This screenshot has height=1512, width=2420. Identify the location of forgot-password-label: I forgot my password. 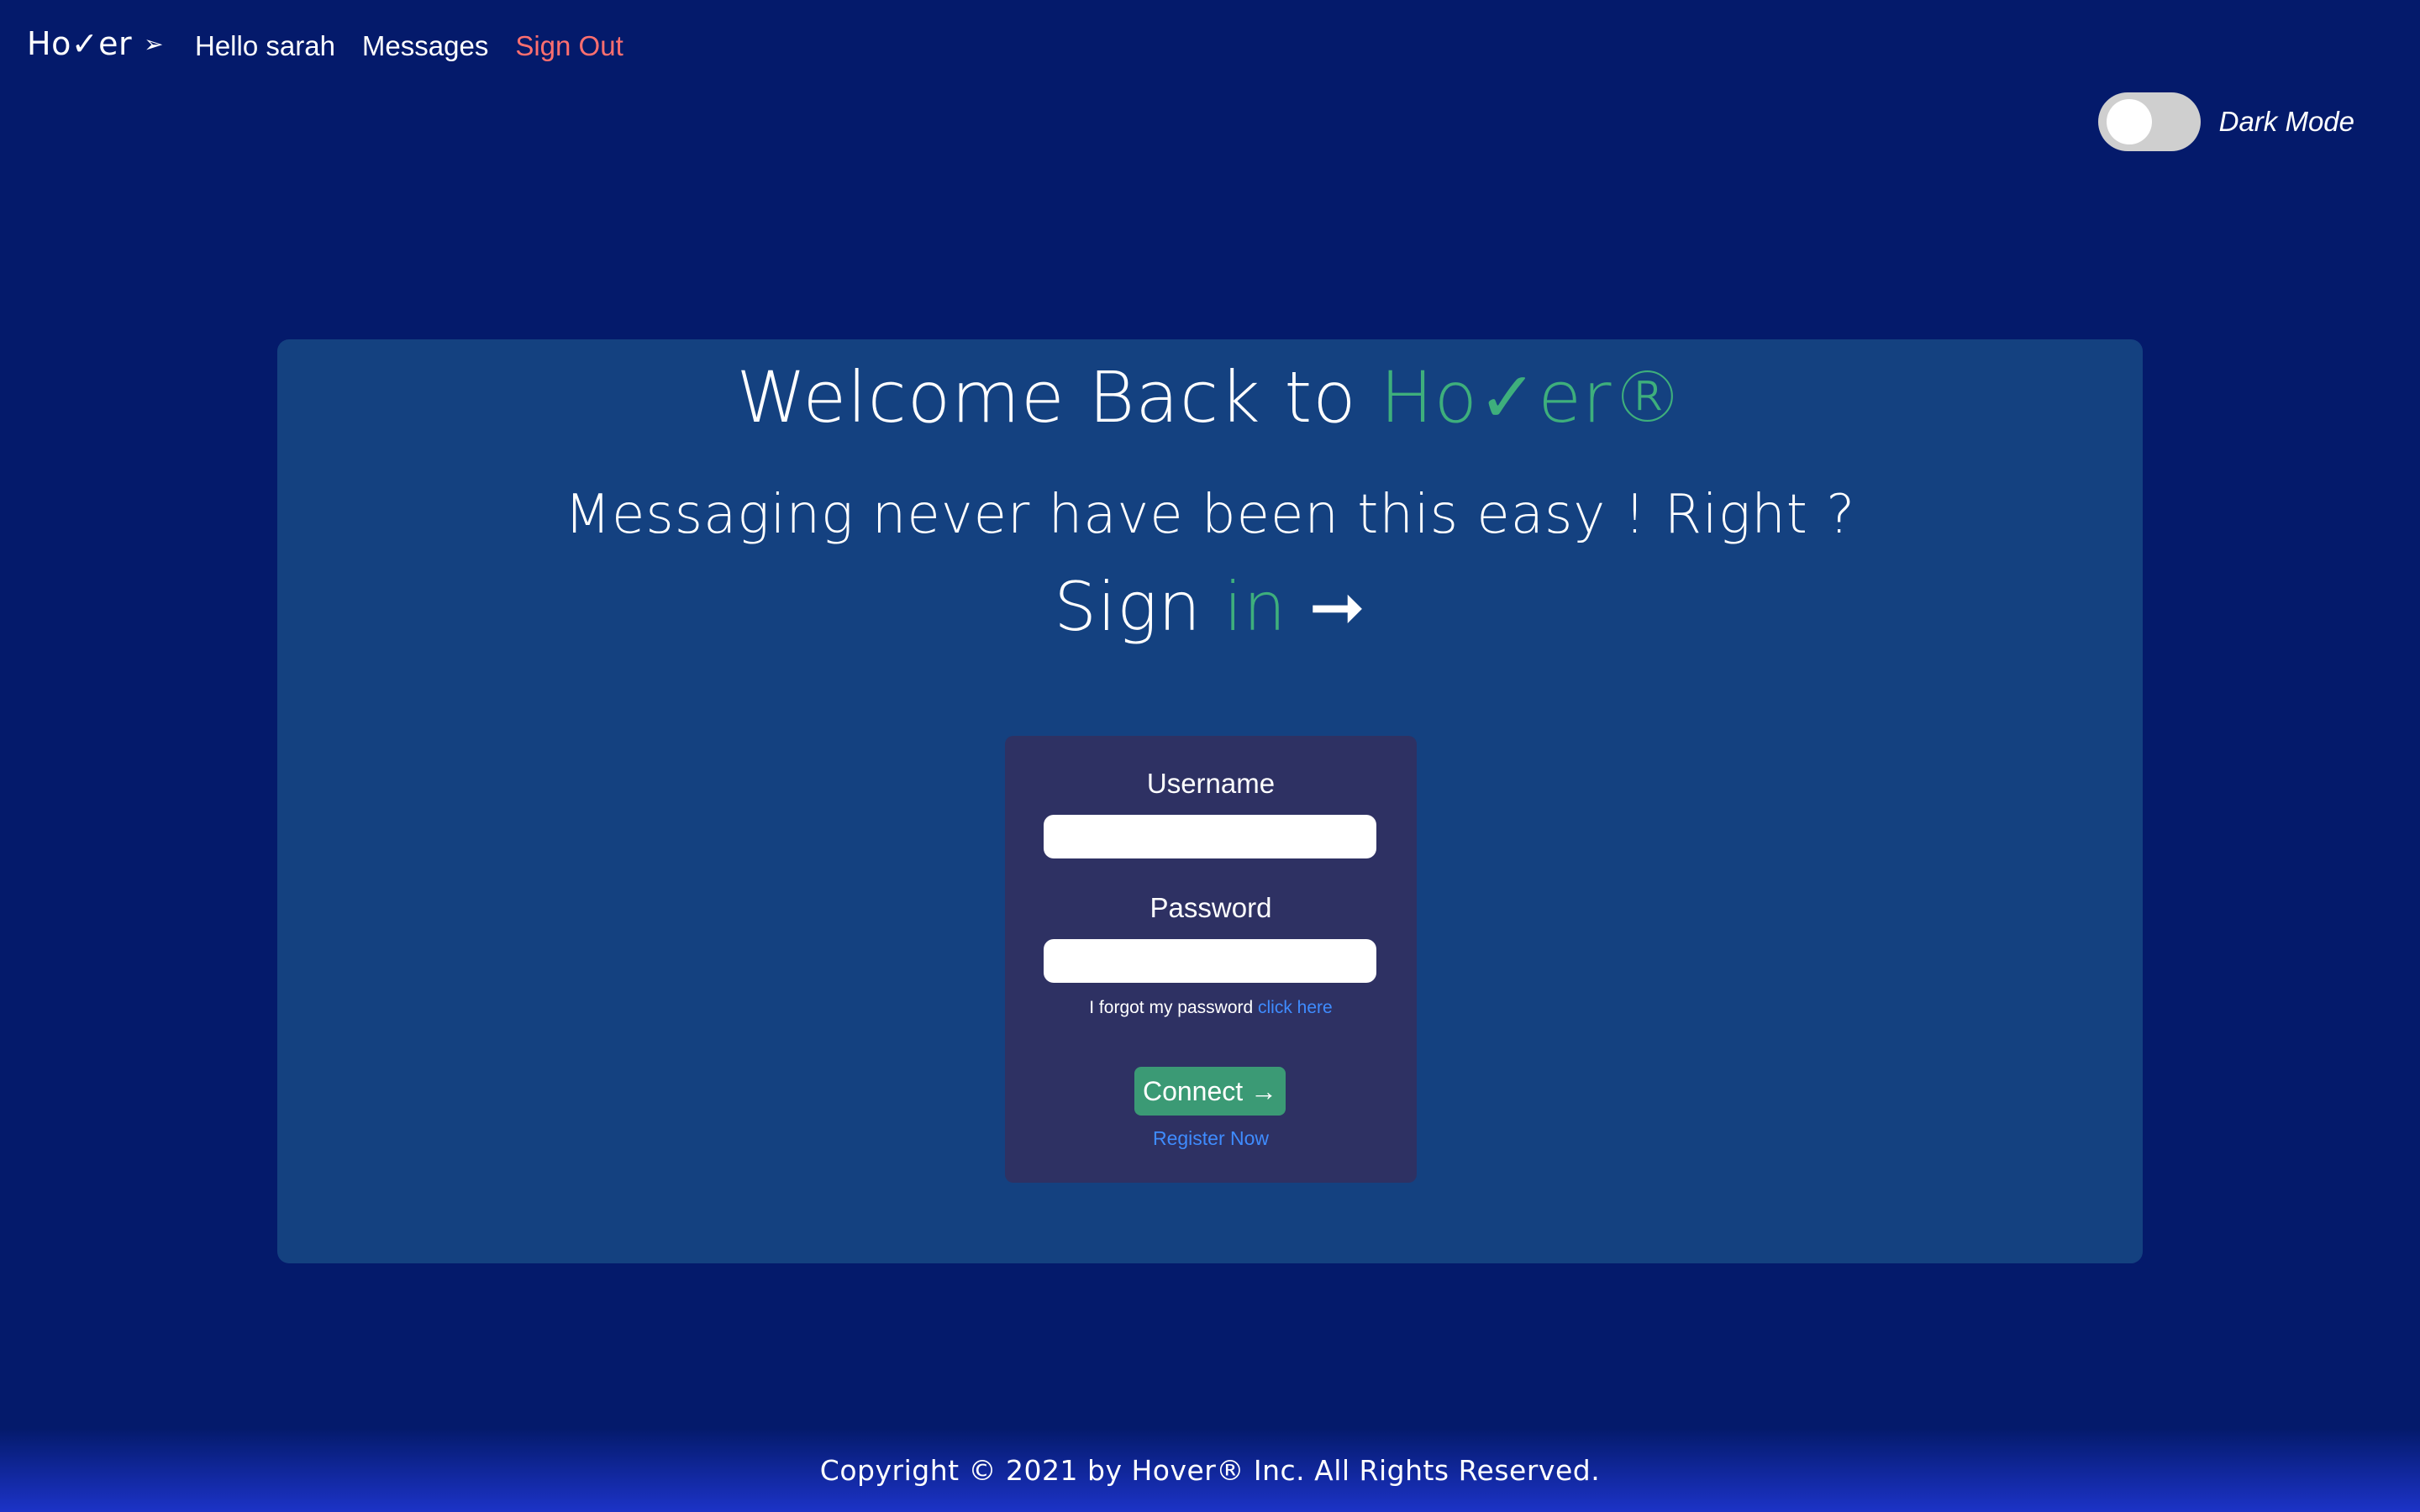
(1174, 1007).